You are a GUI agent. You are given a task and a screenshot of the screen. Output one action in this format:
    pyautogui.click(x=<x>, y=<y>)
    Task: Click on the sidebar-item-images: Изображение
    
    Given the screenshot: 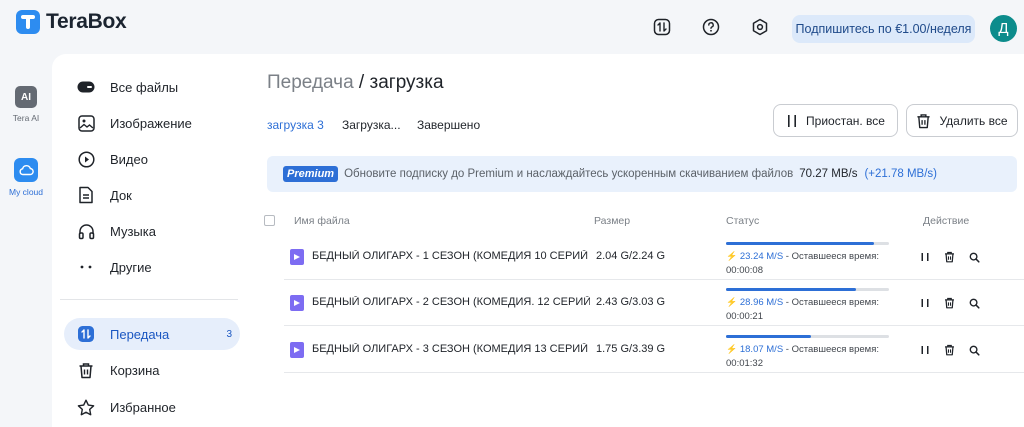 What is the action you would take?
    pyautogui.click(x=152, y=123)
    